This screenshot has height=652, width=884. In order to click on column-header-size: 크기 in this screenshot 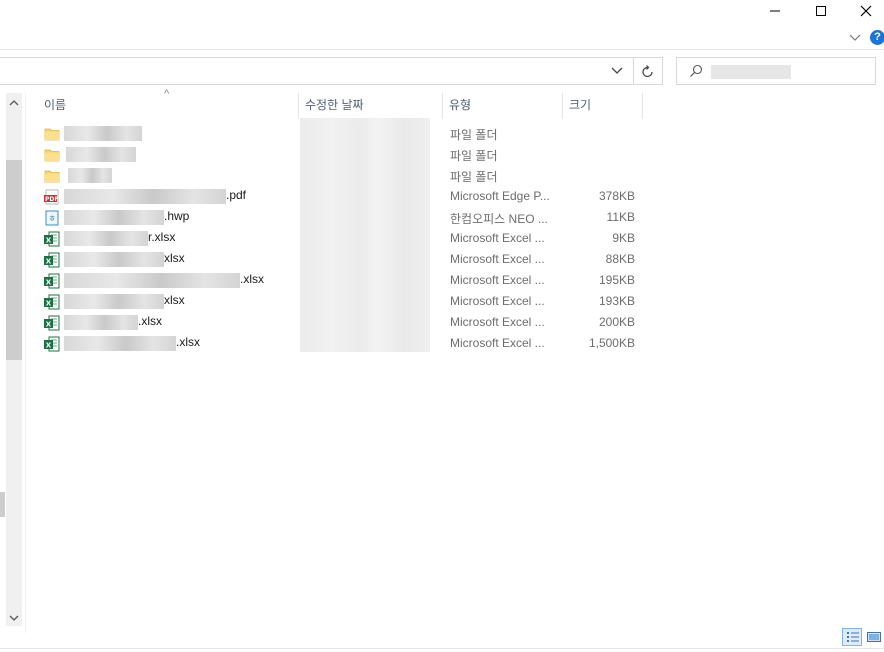, I will do `click(580, 105)`.